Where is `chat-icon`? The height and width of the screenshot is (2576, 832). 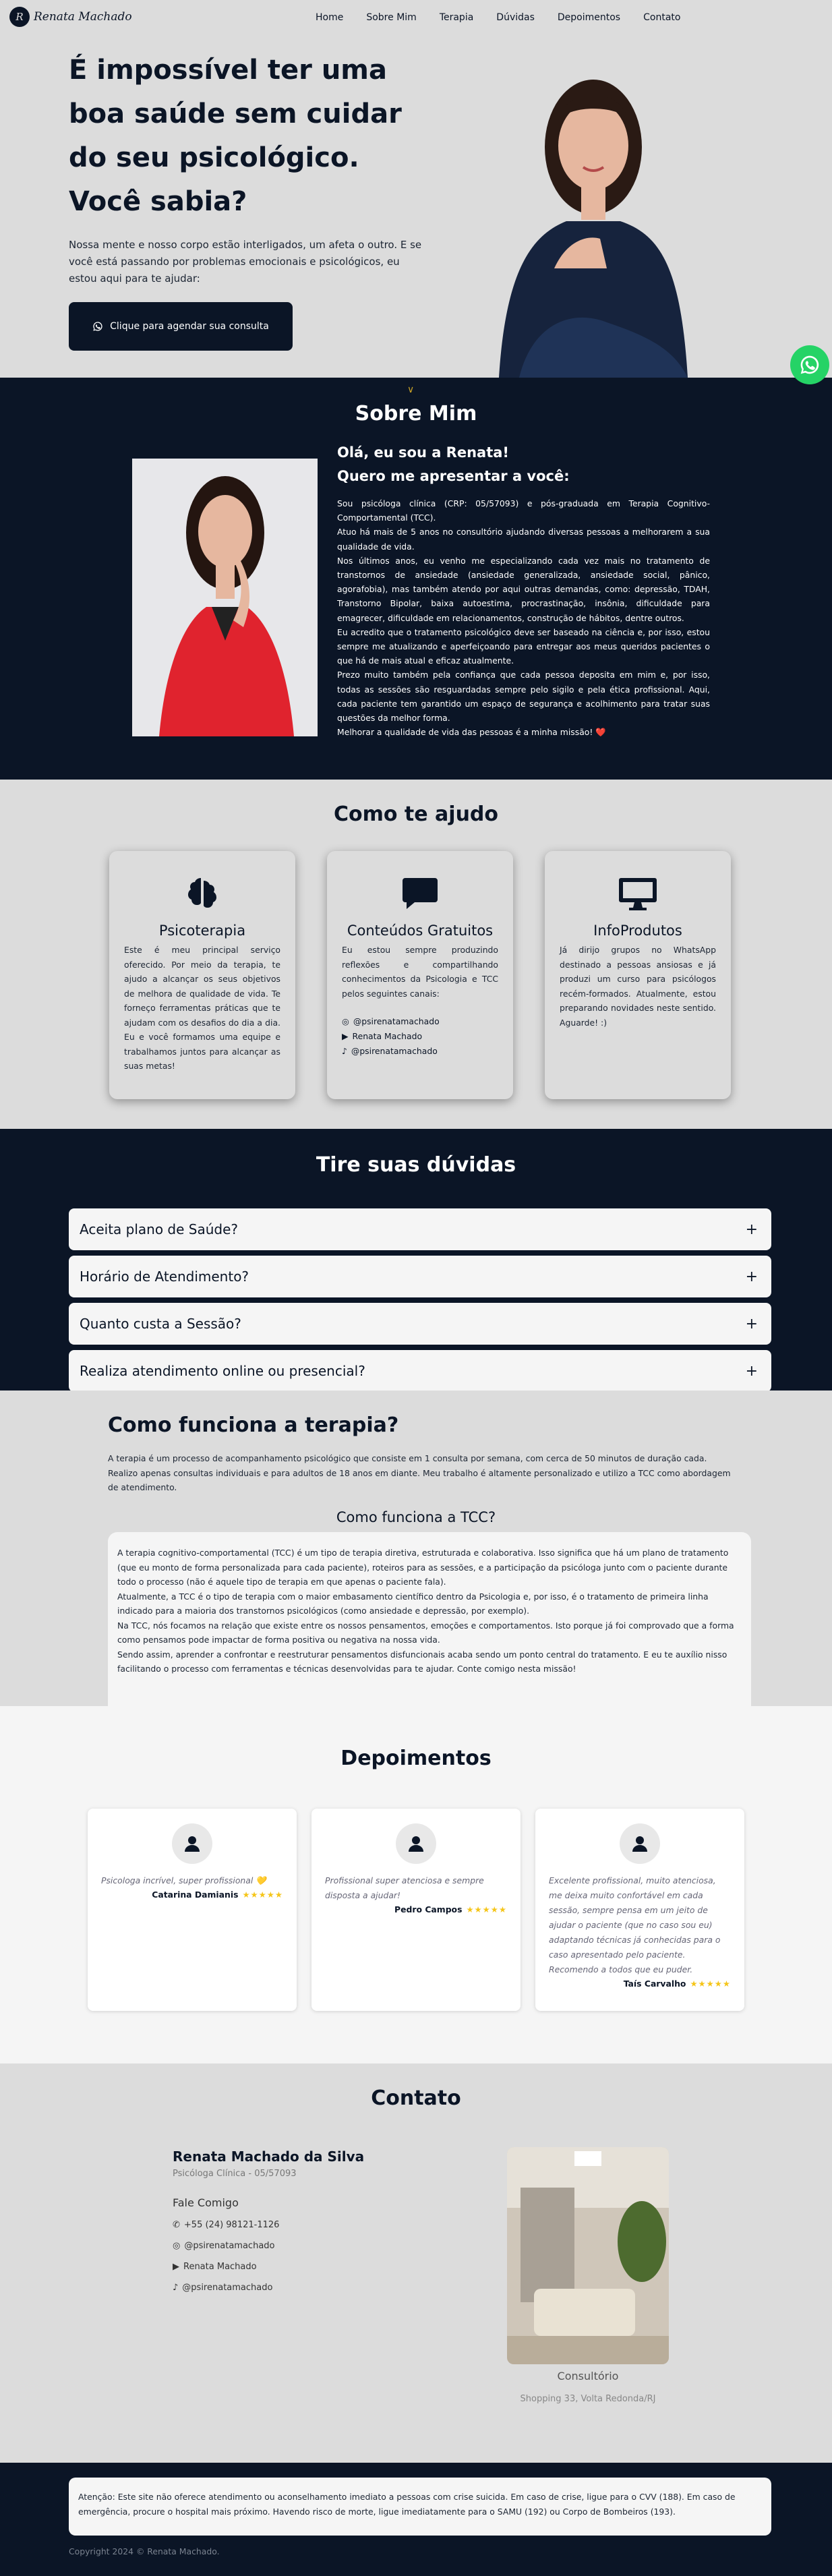 chat-icon is located at coordinates (420, 896).